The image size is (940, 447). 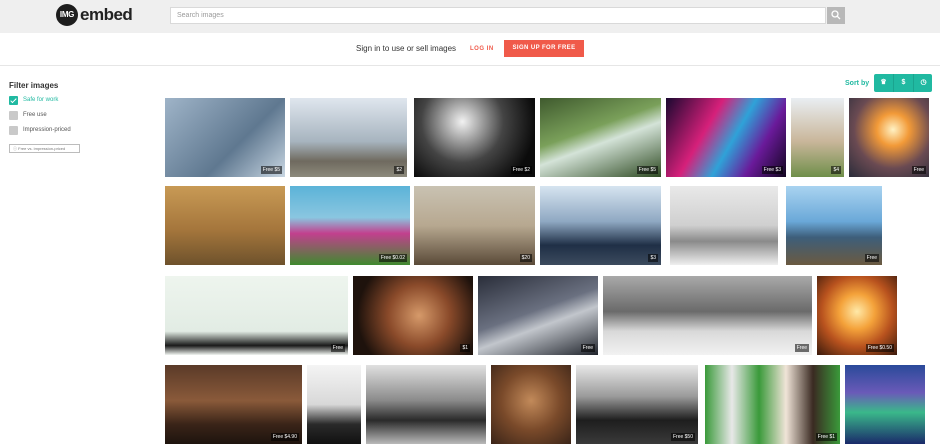 I want to click on checkbox-checked-icon, so click(x=13, y=100).